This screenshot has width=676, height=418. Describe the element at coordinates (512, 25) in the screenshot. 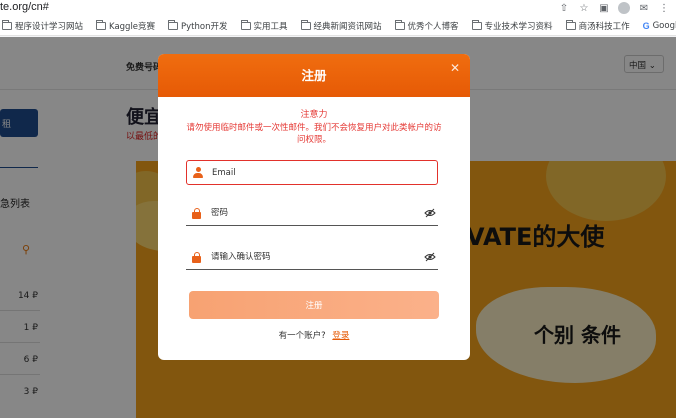

I see `bookmark-item: 专业技术学习资料` at that location.